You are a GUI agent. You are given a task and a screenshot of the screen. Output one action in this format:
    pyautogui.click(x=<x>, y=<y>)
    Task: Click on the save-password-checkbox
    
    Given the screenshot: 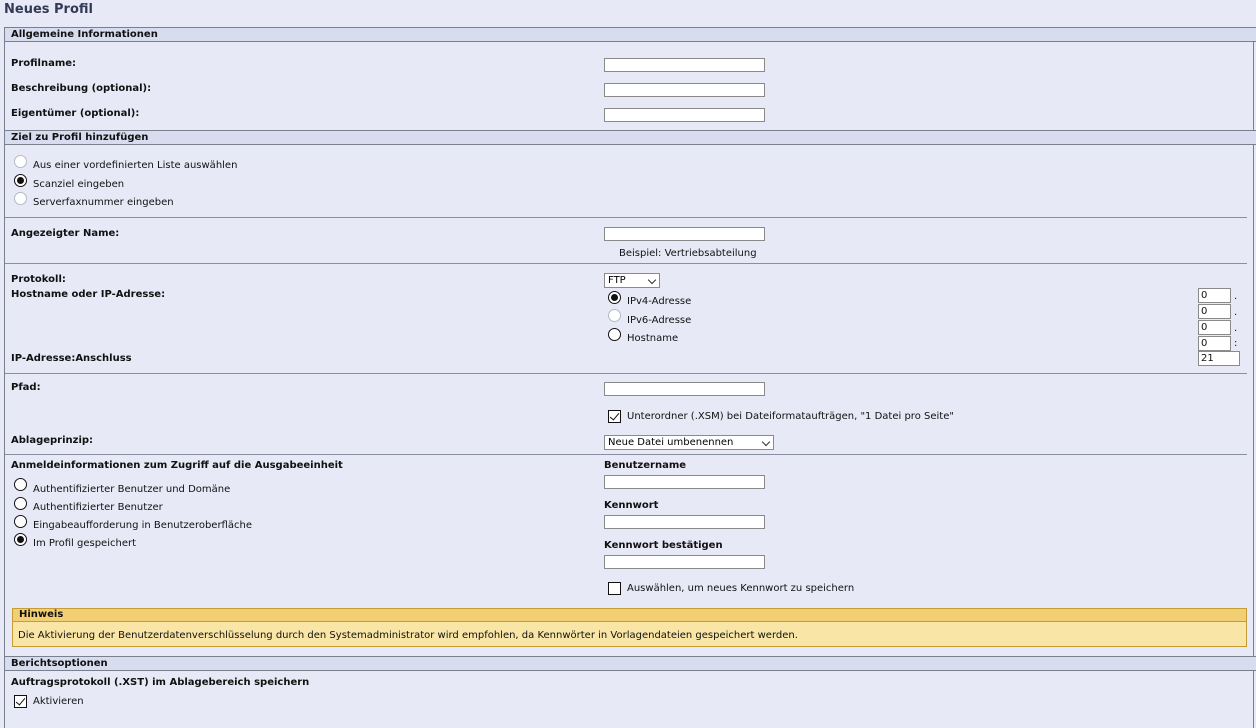 What is the action you would take?
    pyautogui.click(x=614, y=588)
    